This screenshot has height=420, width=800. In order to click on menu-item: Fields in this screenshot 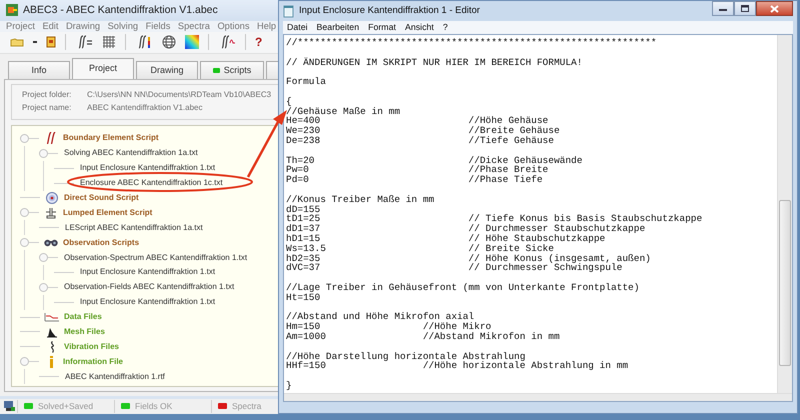, I will do `click(158, 26)`.